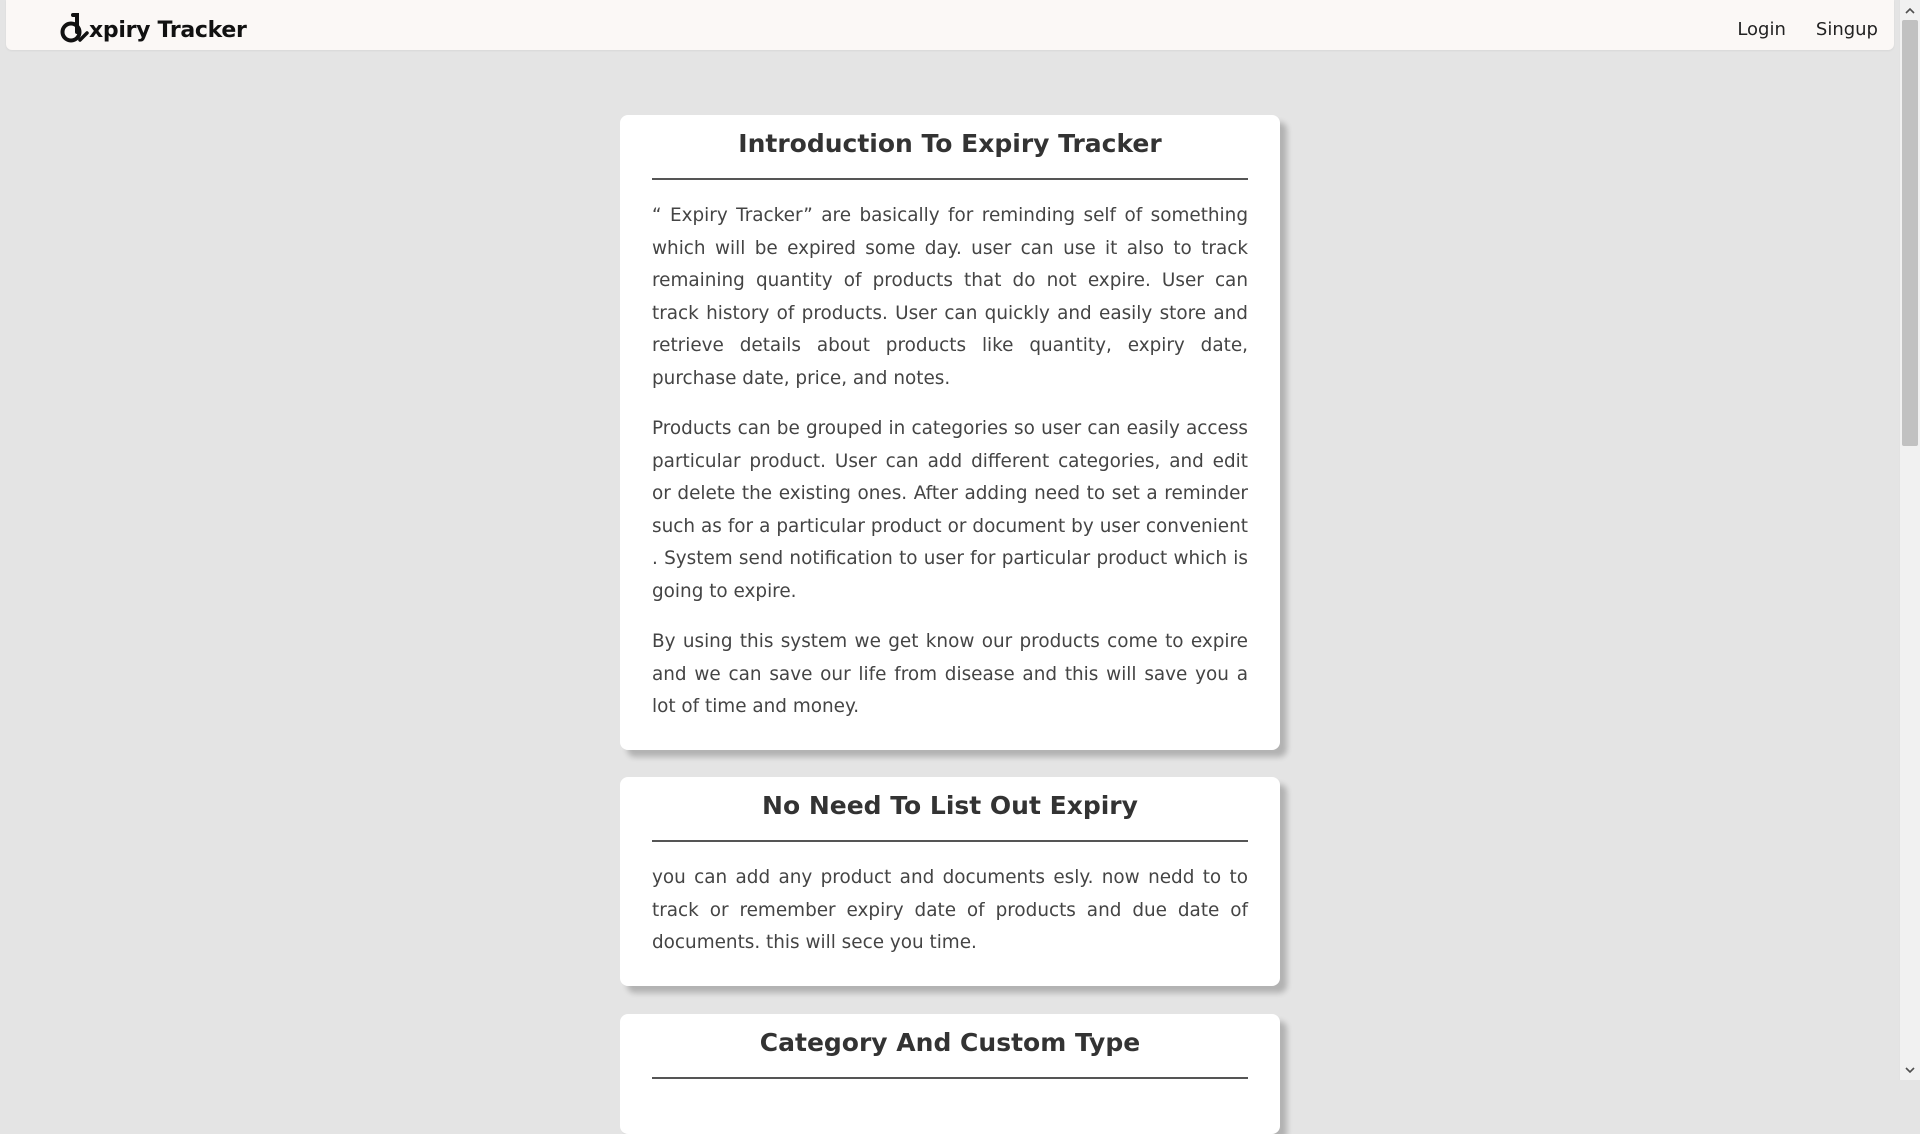 Image resolution: width=1920 pixels, height=1134 pixels. Describe the element at coordinates (950, 1053) in the screenshot. I see `card-title: Category And Custom Type` at that location.